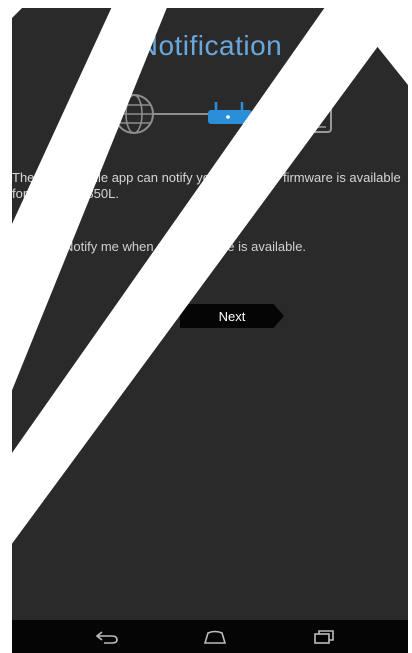  Describe the element at coordinates (230, 113) in the screenshot. I see `router-icon` at that location.